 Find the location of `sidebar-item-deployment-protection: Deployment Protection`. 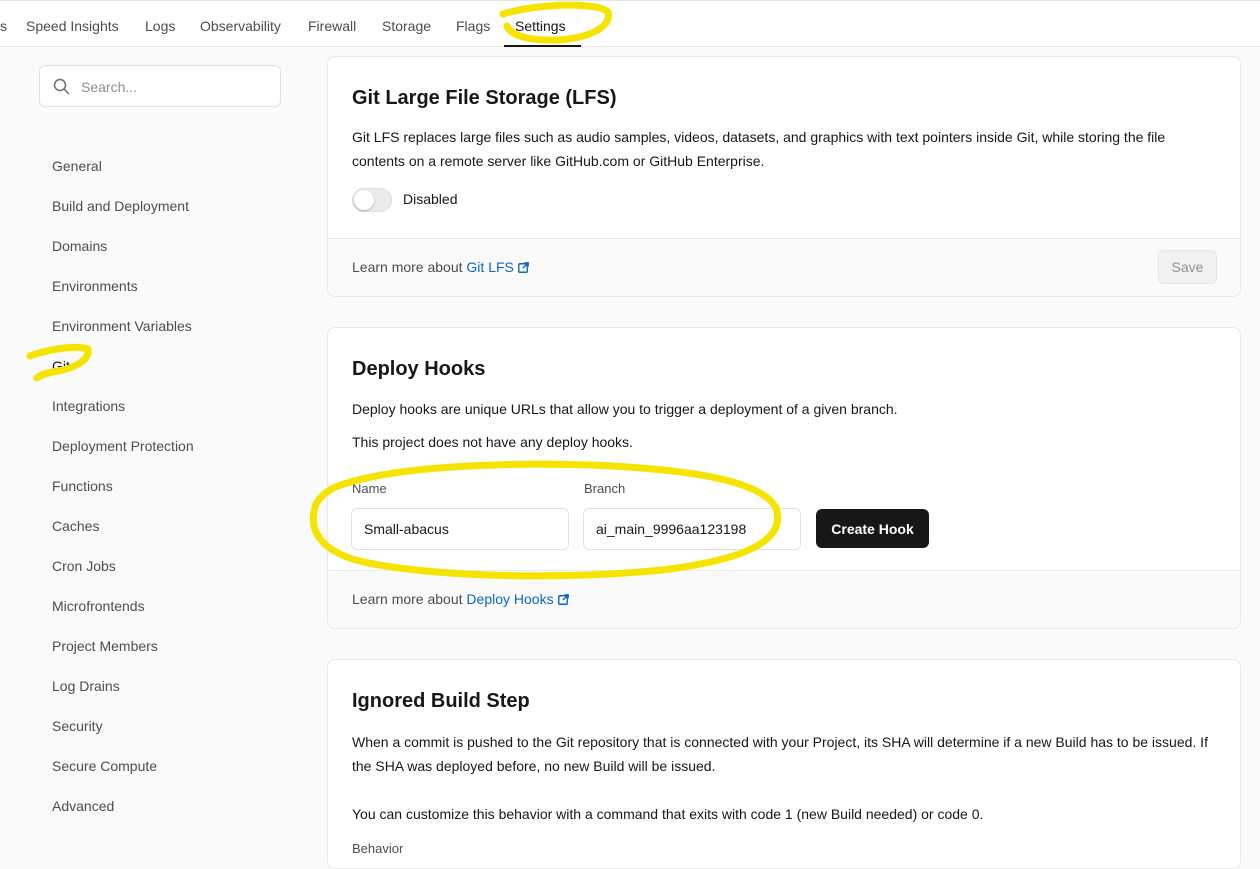

sidebar-item-deployment-protection: Deployment Protection is located at coordinates (123, 446).